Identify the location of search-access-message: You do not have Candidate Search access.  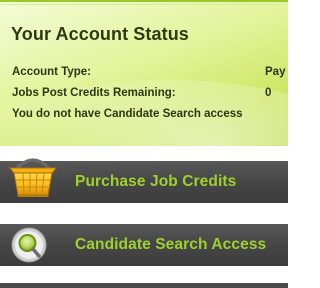
(127, 114).